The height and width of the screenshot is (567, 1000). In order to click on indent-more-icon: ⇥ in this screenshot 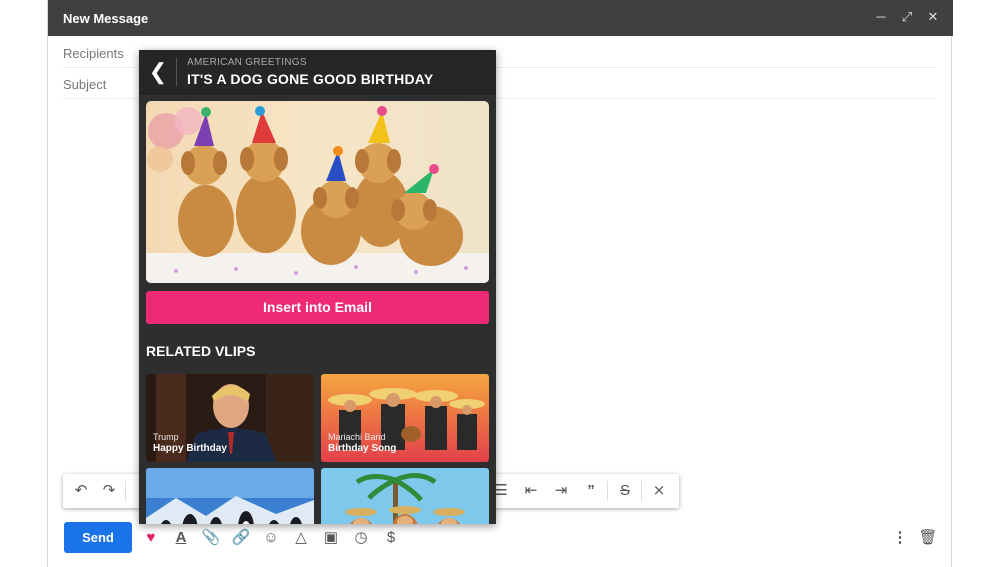, I will do `click(561, 491)`.